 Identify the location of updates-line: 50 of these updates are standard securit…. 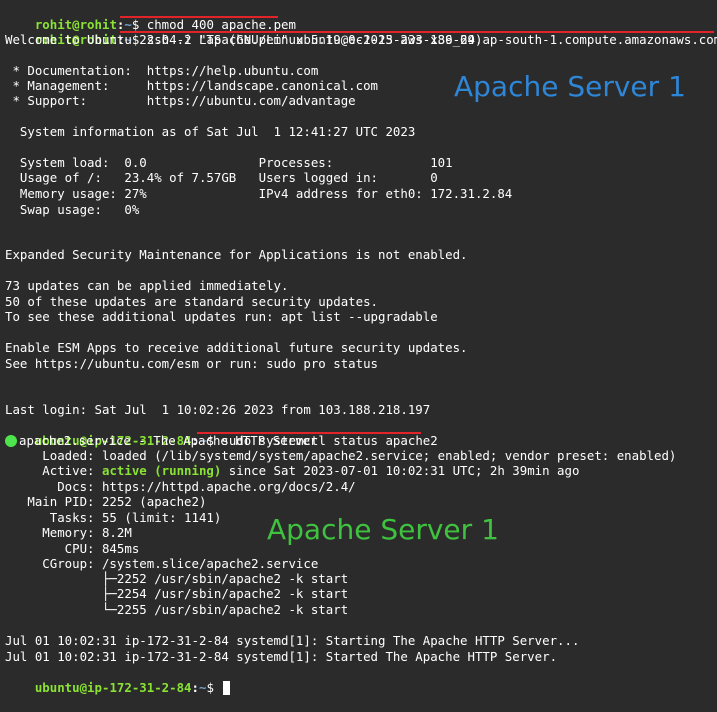
(191, 301).